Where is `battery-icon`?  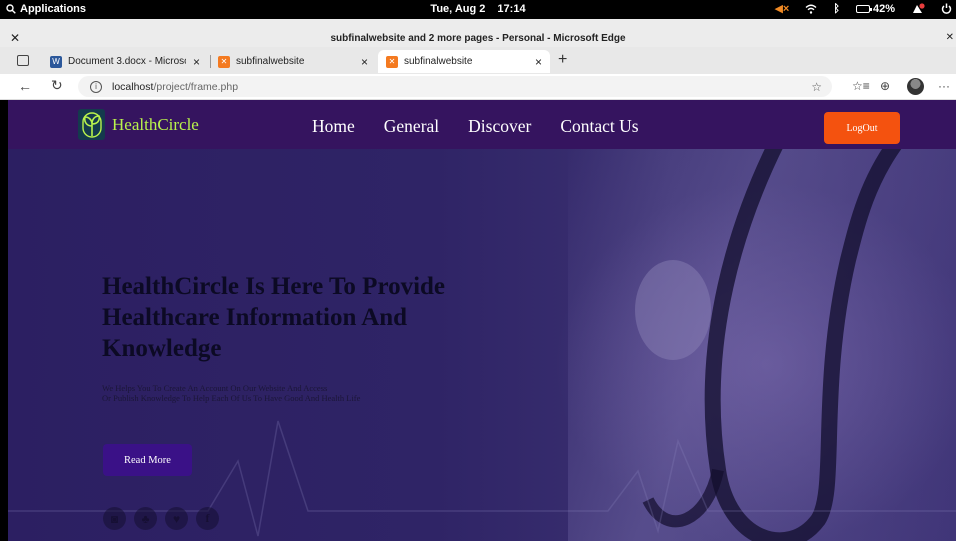 battery-icon is located at coordinates (863, 8).